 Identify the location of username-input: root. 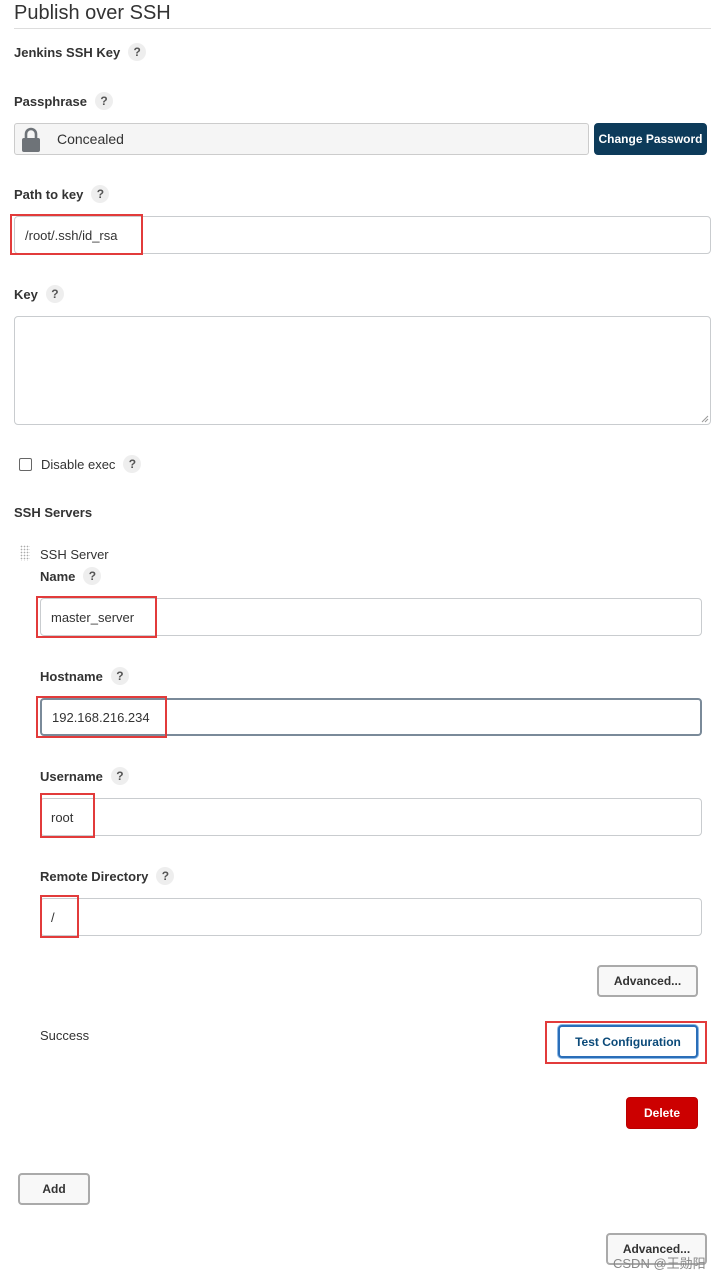
(371, 817).